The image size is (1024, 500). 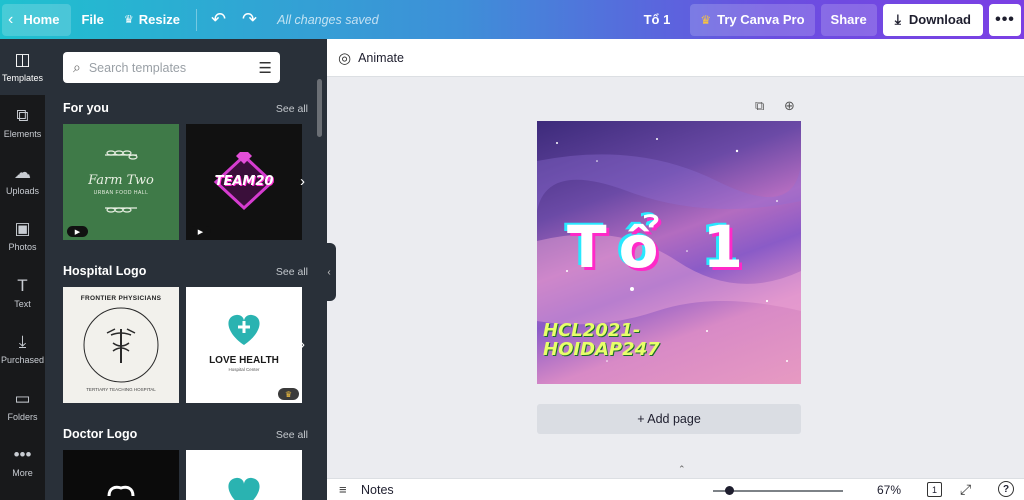 What do you see at coordinates (592, 330) in the screenshot?
I see `design-caption-line: HCL2021-` at bounding box center [592, 330].